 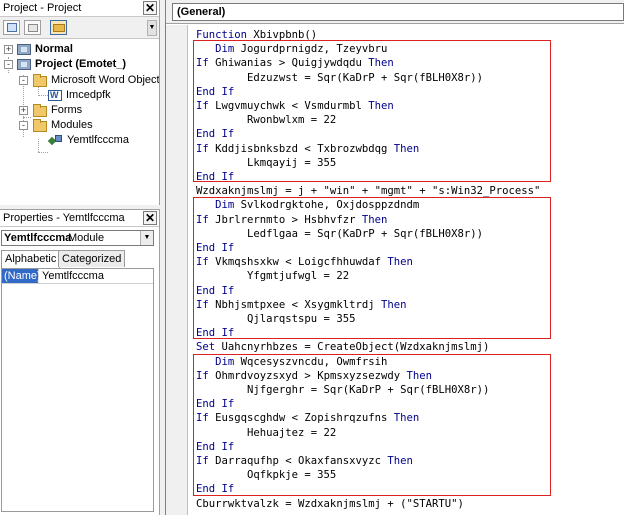 I want to click on chevron-down-icon: ▼, so click(x=146, y=238).